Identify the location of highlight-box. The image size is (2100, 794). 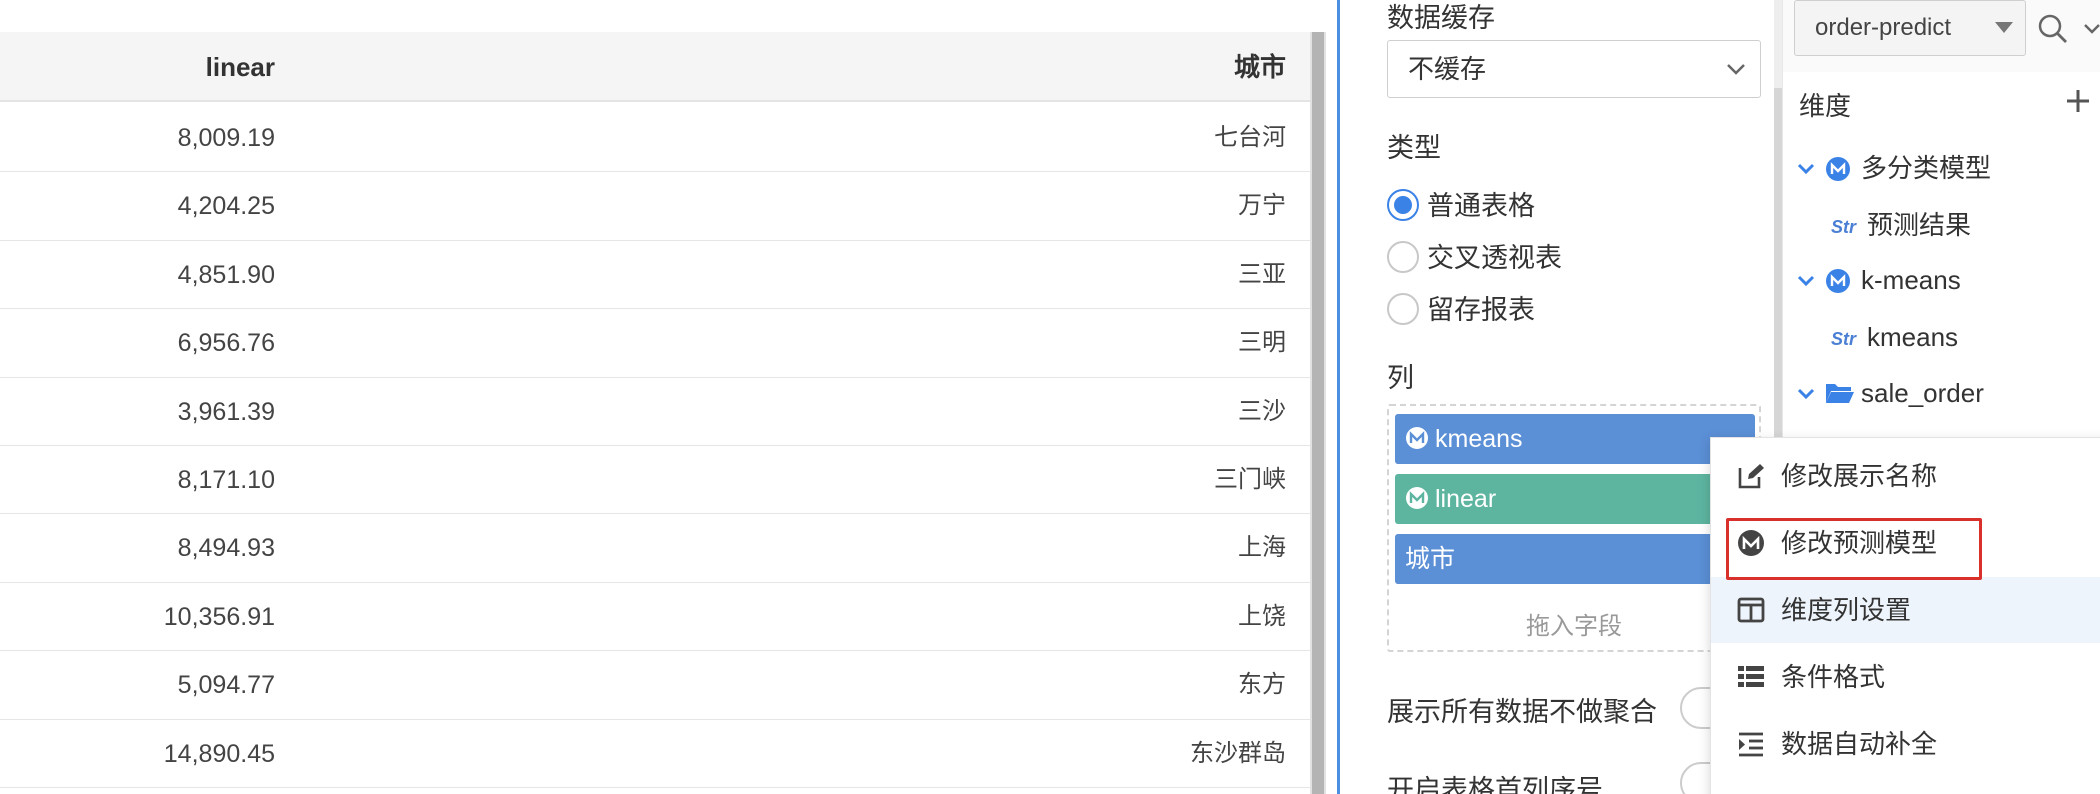
(1854, 549).